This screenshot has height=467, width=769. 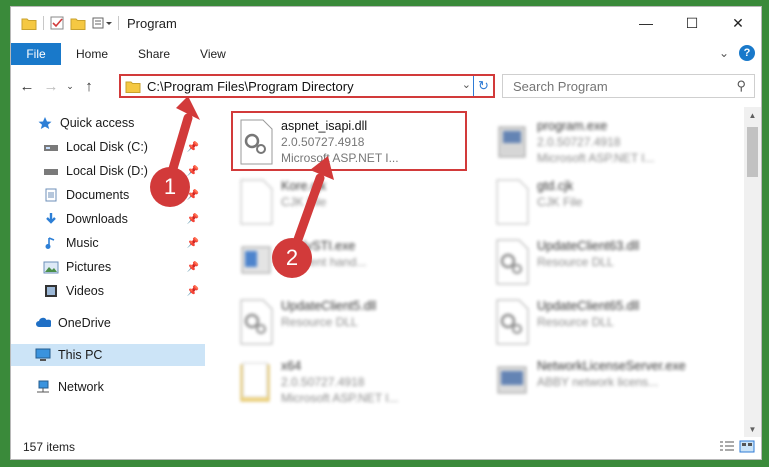 What do you see at coordinates (304, 186) in the screenshot?
I see `file-name: Kore.cjk` at bounding box center [304, 186].